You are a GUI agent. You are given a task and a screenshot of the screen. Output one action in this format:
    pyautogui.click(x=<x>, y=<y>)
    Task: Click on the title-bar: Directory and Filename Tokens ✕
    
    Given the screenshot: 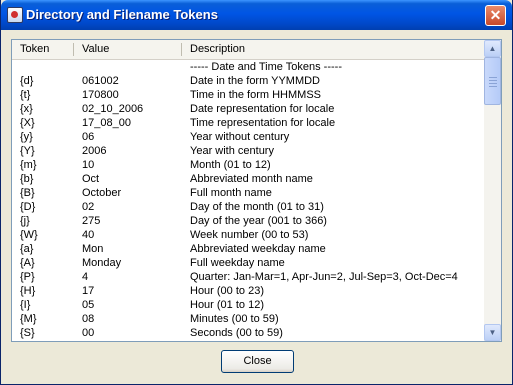 What is the action you would take?
    pyautogui.click(x=256, y=15)
    